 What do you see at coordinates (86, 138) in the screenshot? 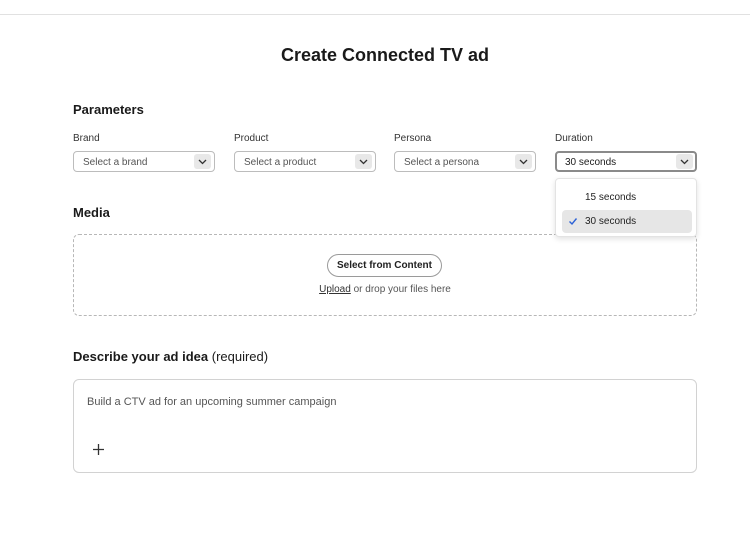
I see `brand-label: Brand` at bounding box center [86, 138].